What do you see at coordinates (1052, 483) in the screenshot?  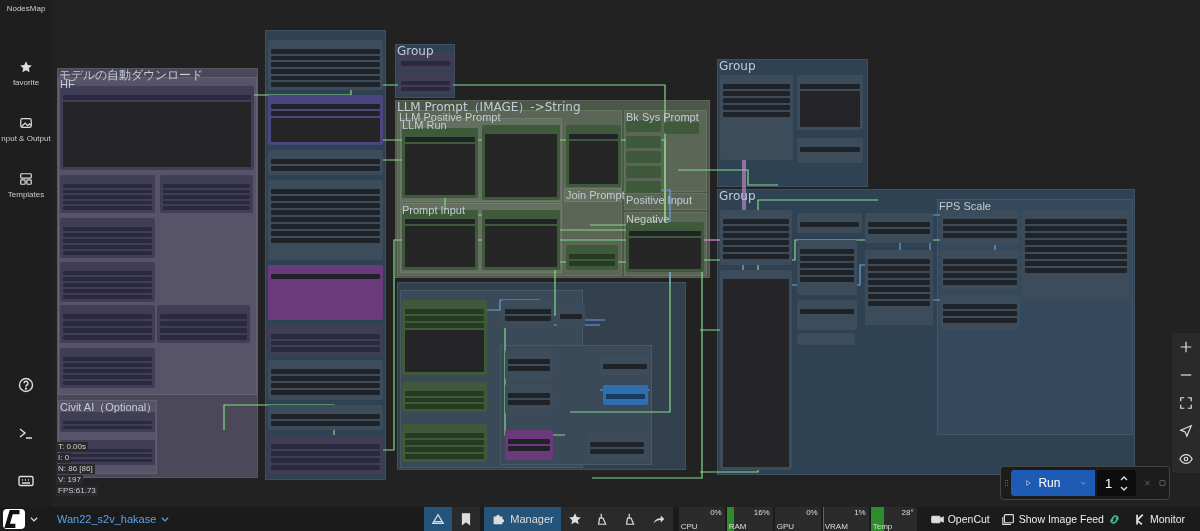 I see `run-button: Run` at bounding box center [1052, 483].